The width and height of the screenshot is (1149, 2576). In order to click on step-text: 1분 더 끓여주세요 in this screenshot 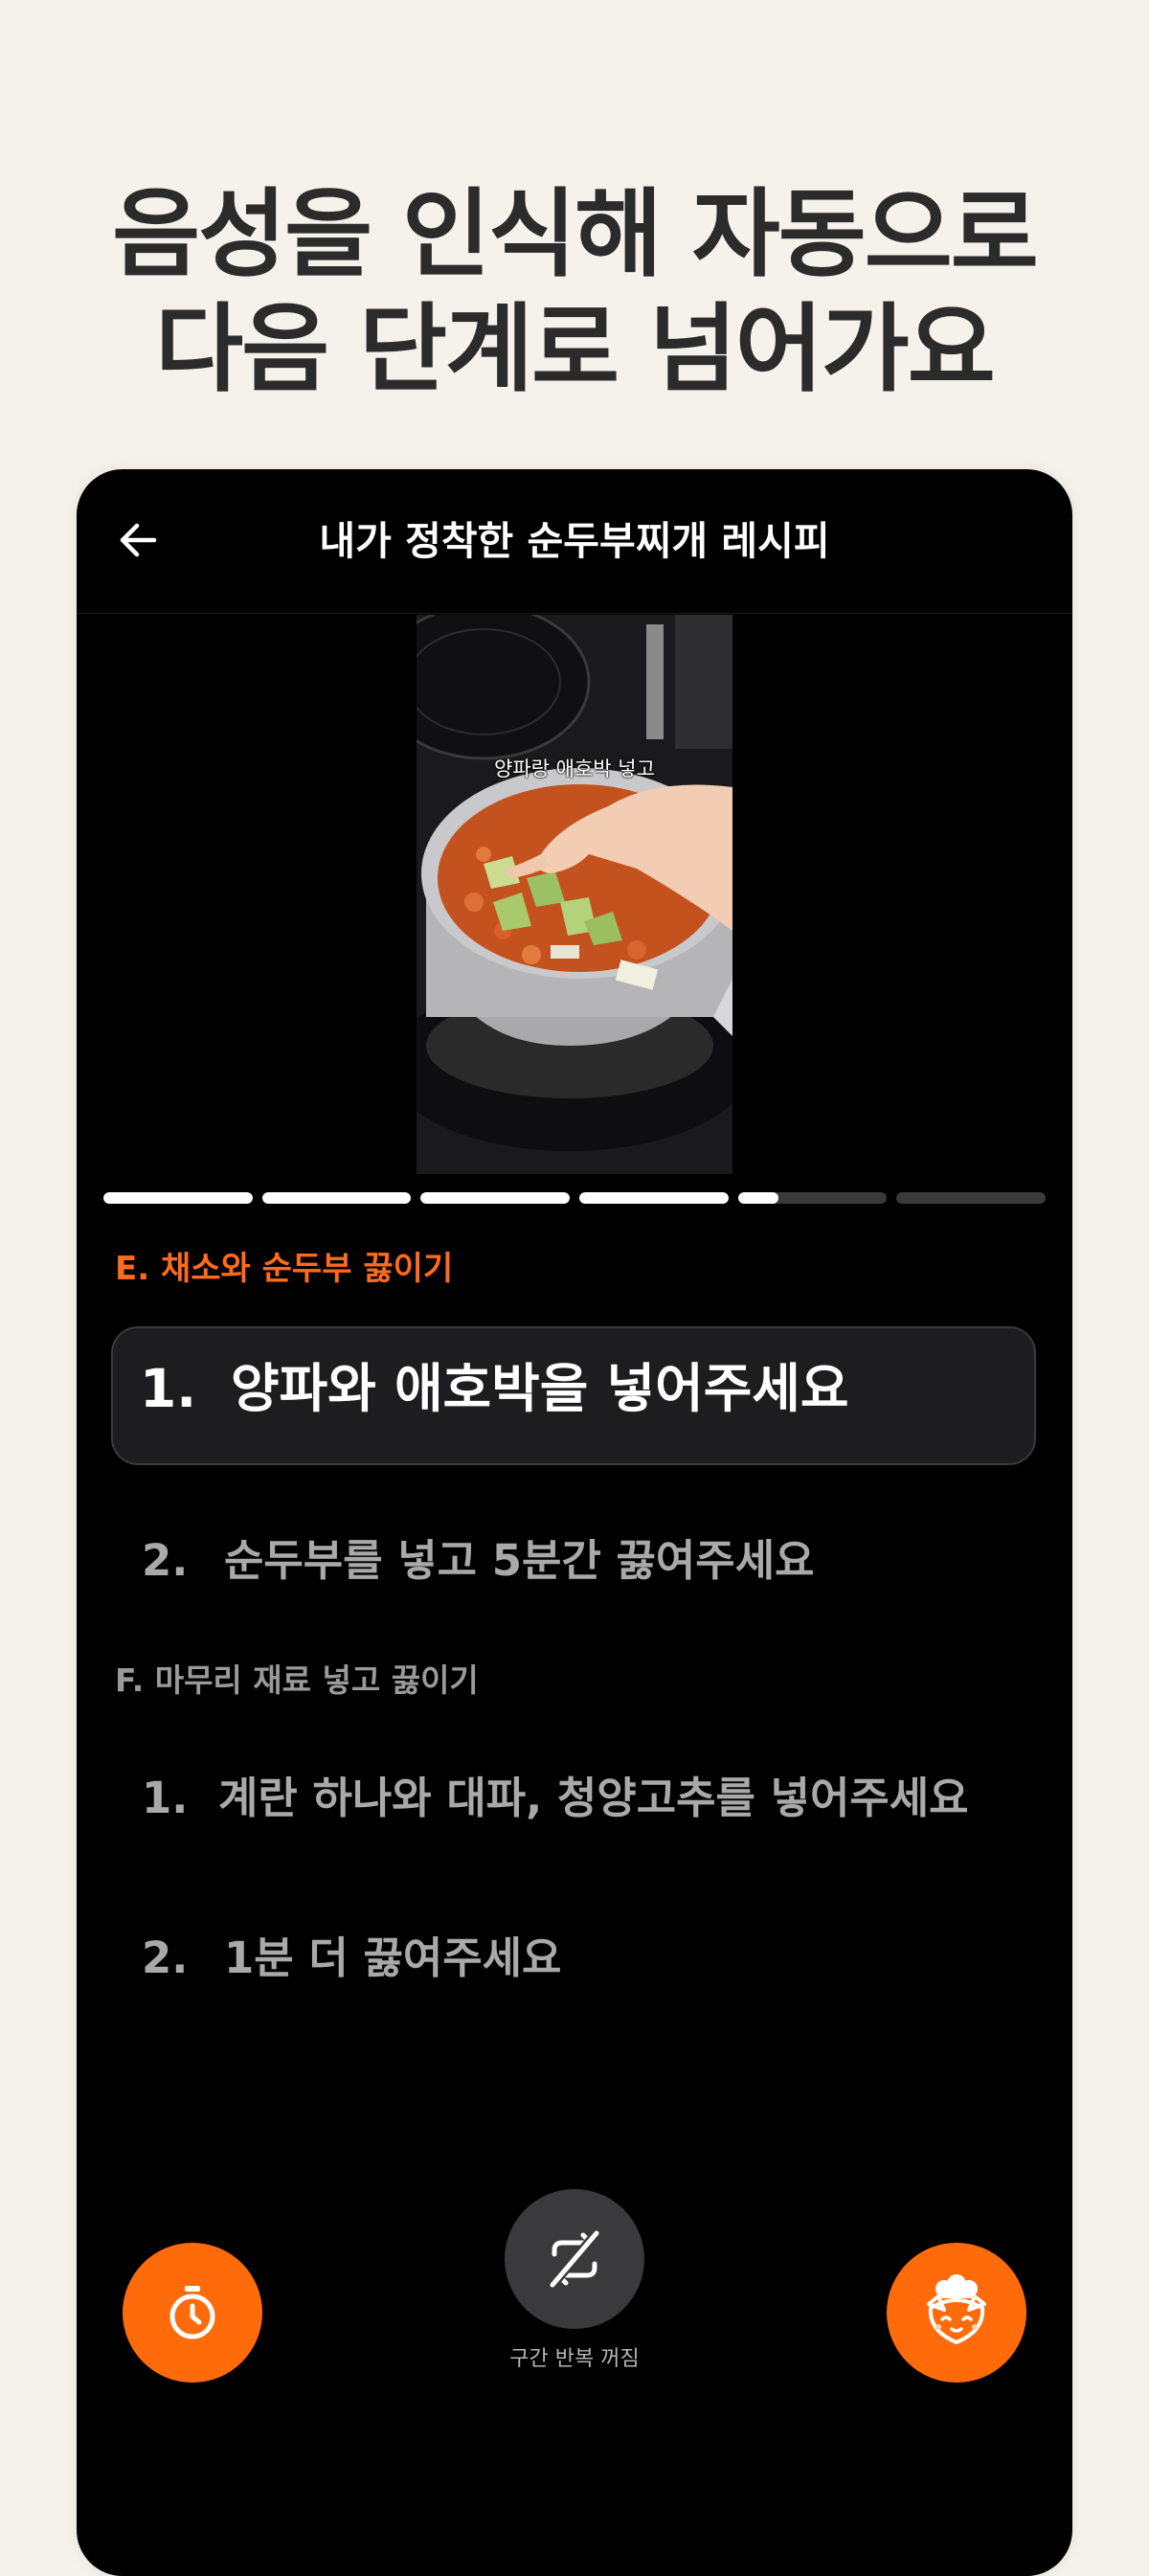, I will do `click(393, 1957)`.